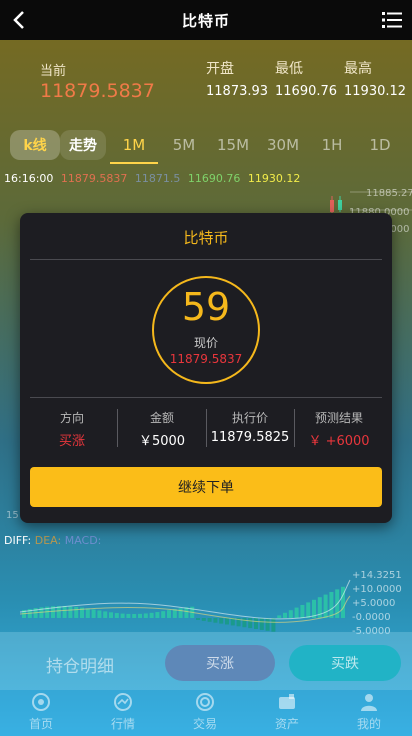  I want to click on left-tick: 15, so click(12, 515).